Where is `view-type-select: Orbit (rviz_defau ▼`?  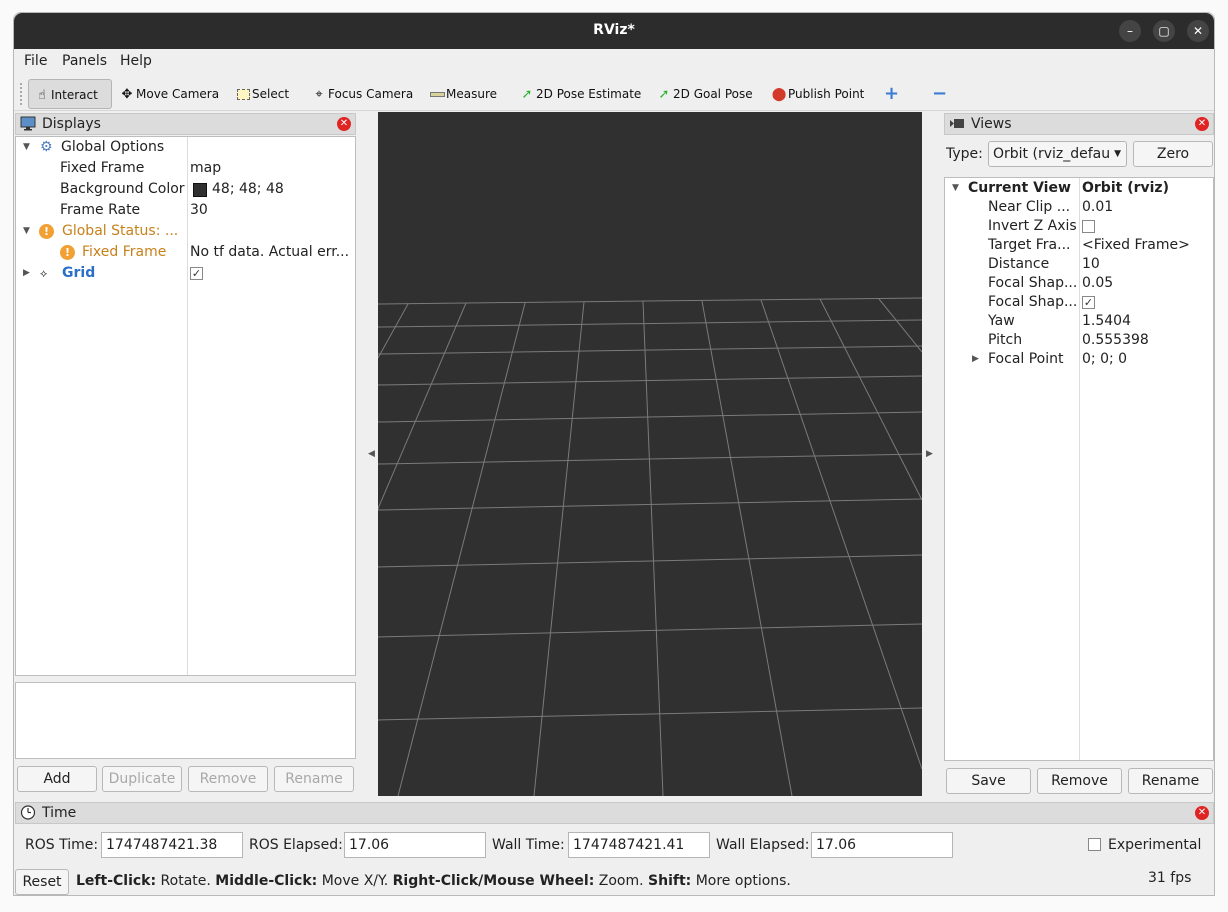 view-type-select: Orbit (rviz_defau ▼ is located at coordinates (1057, 154).